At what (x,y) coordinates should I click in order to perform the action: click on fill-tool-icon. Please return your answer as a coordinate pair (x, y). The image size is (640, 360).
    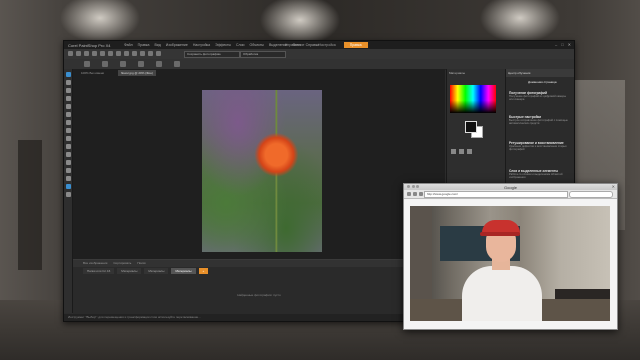
    Looking at the image, I should click on (68, 170).